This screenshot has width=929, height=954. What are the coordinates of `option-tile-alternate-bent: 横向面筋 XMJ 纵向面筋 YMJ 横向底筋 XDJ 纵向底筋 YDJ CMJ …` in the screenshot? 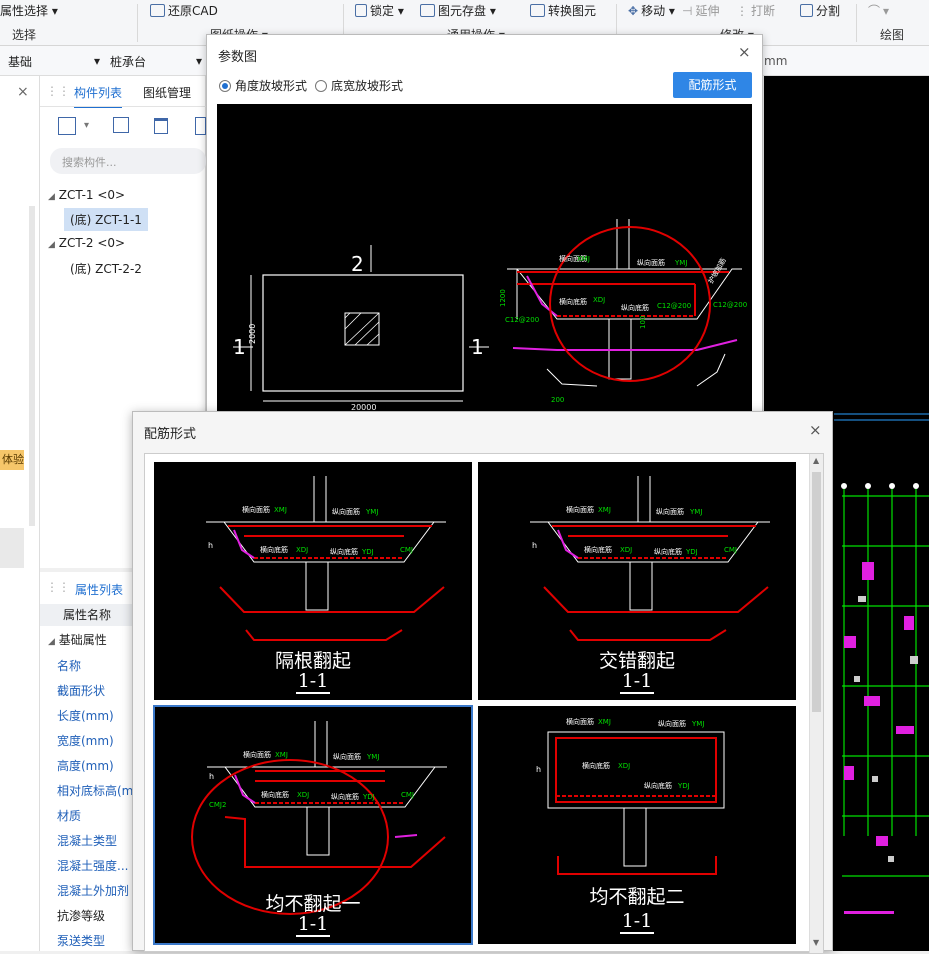 It's located at (313, 581).